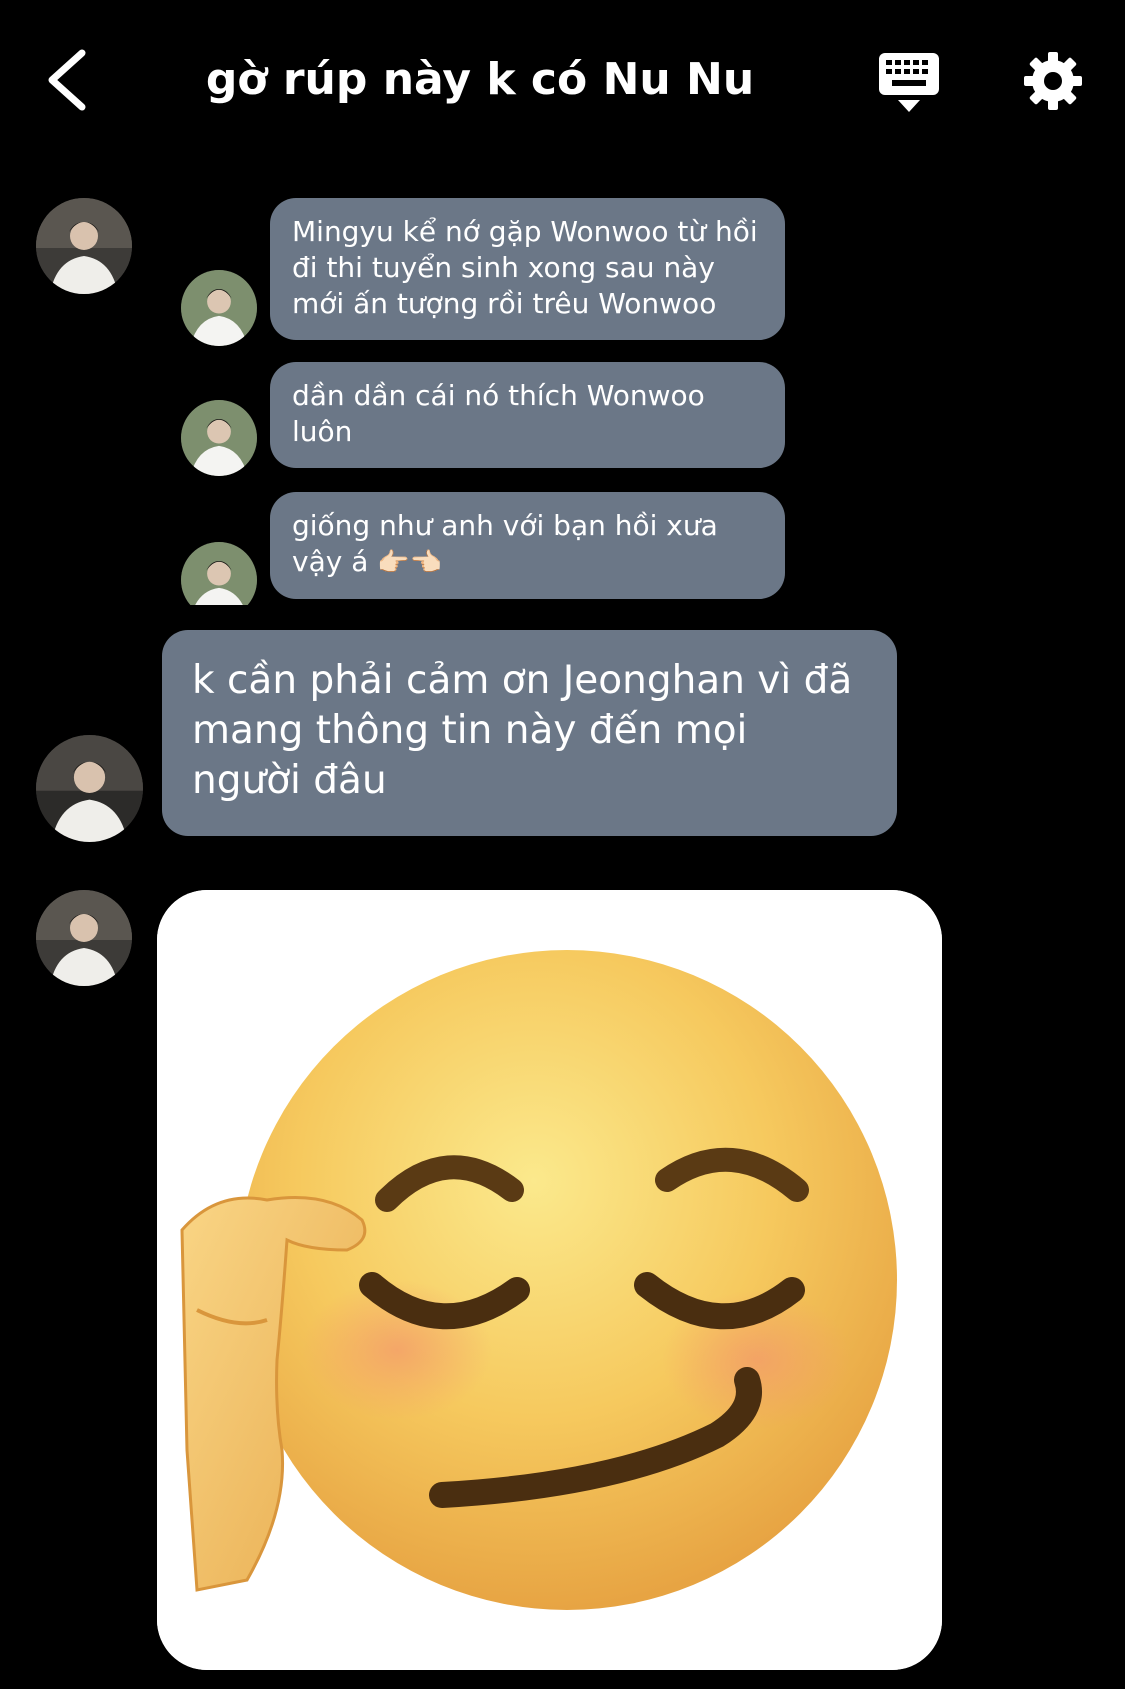 The height and width of the screenshot is (1689, 1125). I want to click on chevron-left-icon, so click(67, 80).